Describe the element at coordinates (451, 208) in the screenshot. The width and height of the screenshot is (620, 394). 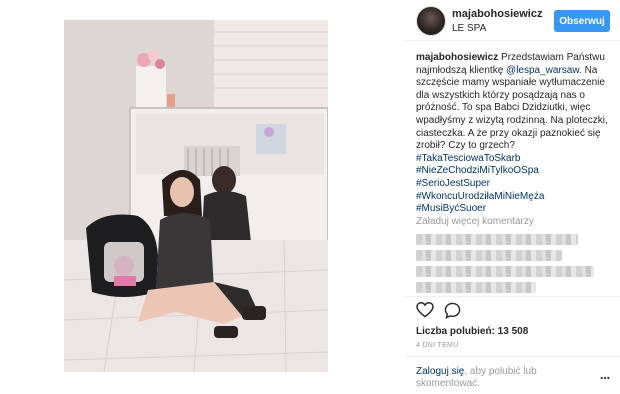
I see `hashtag: #MusiByćSuoer` at that location.